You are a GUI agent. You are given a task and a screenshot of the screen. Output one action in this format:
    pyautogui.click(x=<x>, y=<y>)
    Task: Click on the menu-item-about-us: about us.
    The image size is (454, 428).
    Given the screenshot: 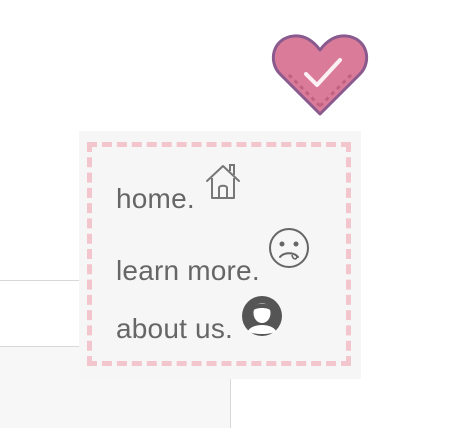 What is the action you would take?
    pyautogui.click(x=199, y=320)
    